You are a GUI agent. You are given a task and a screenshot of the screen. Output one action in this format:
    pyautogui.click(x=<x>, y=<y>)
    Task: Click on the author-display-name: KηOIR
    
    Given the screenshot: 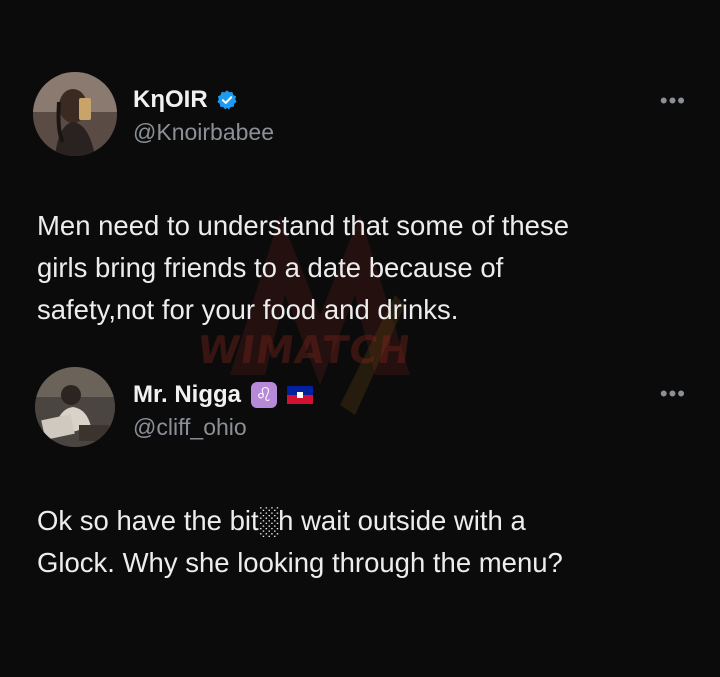 What is the action you would take?
    pyautogui.click(x=170, y=100)
    